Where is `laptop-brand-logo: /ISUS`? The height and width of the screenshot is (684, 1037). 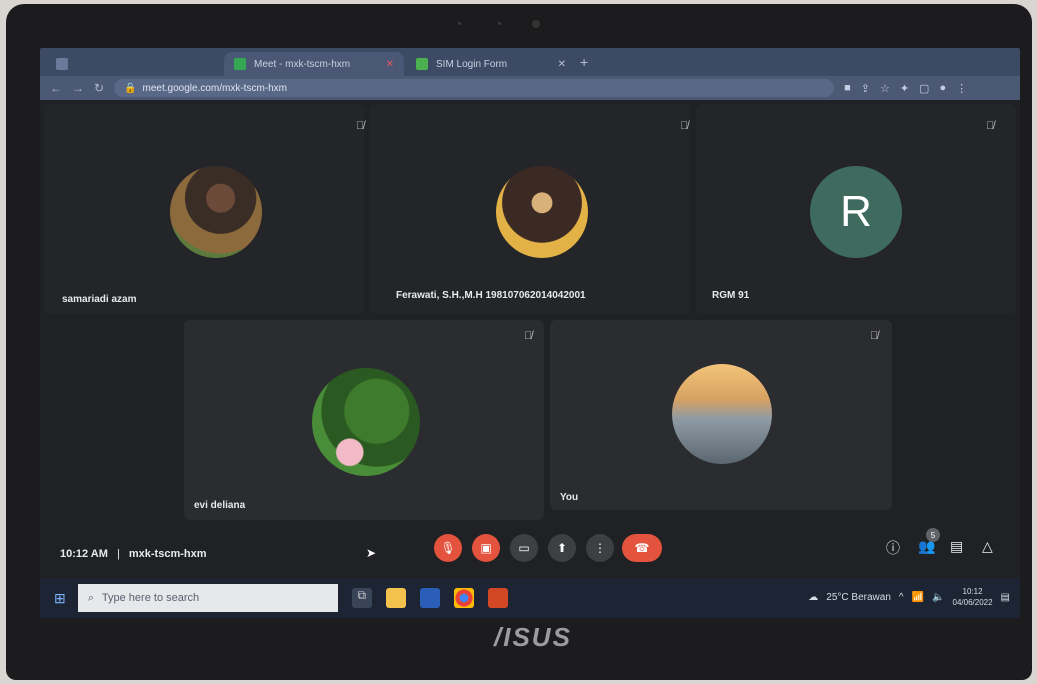
laptop-brand-logo: /ISUS is located at coordinates (533, 637).